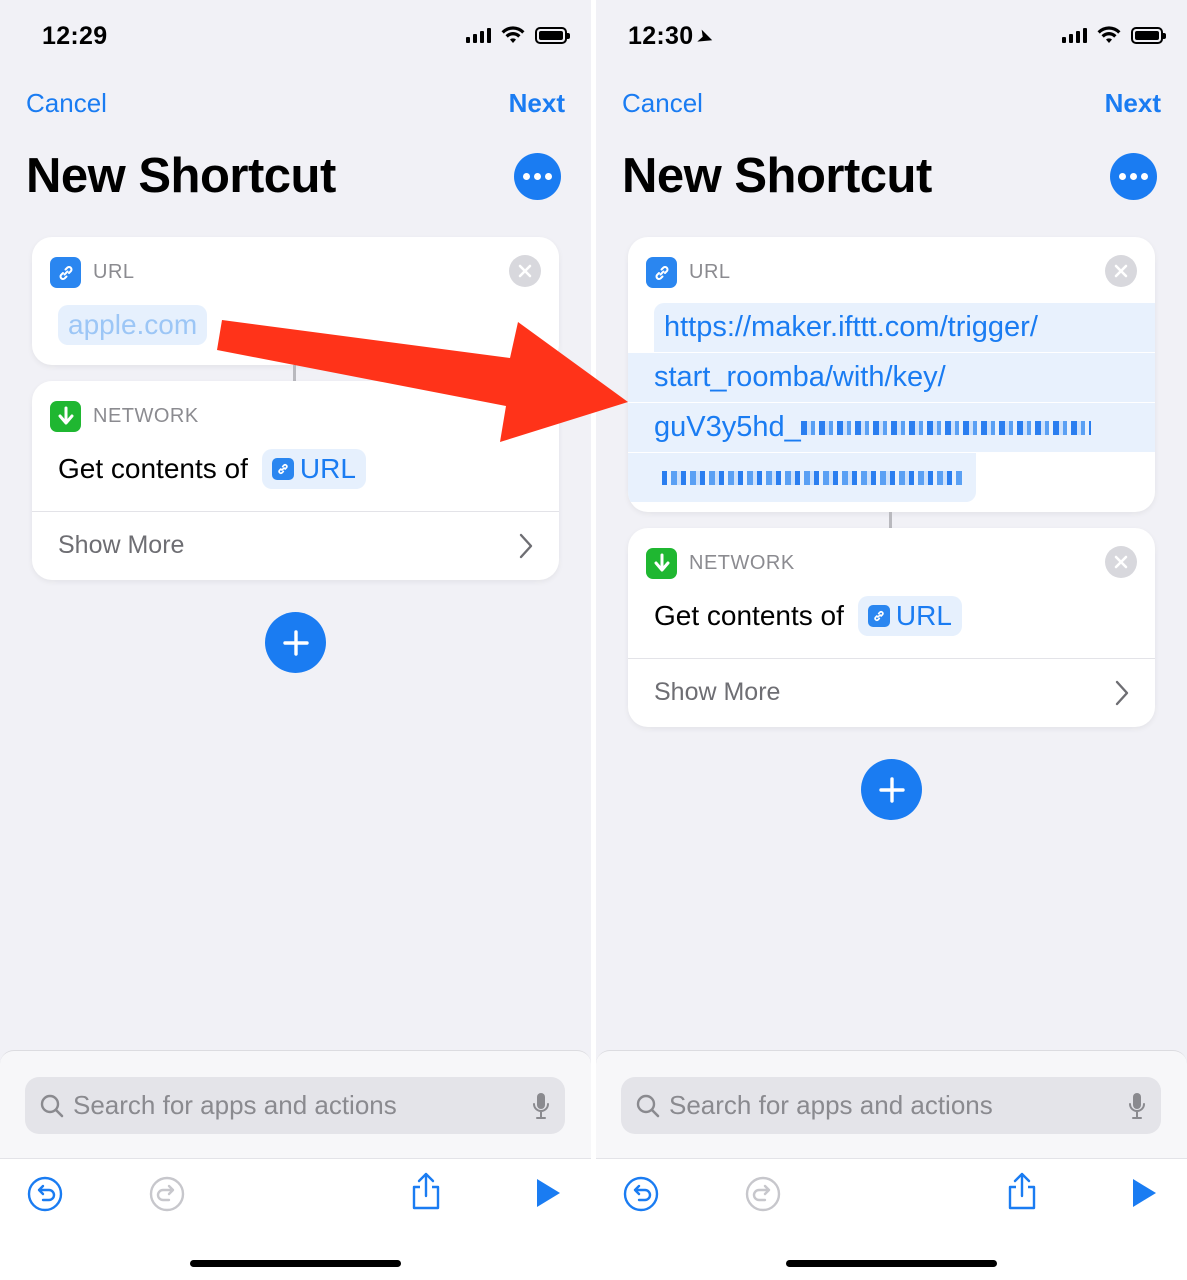  I want to click on status-time: 12:30➤, so click(673, 37).